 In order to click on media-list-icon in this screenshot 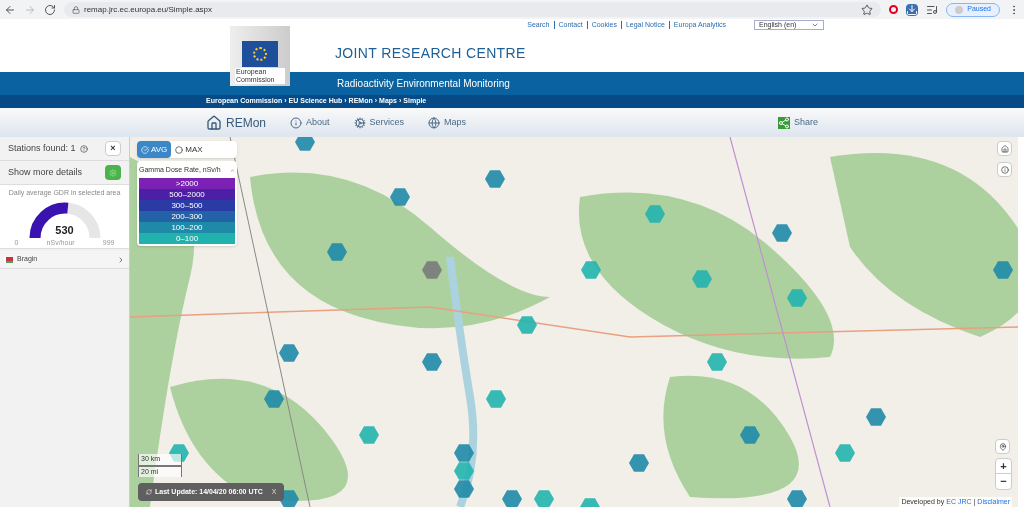, I will do `click(932, 9)`.